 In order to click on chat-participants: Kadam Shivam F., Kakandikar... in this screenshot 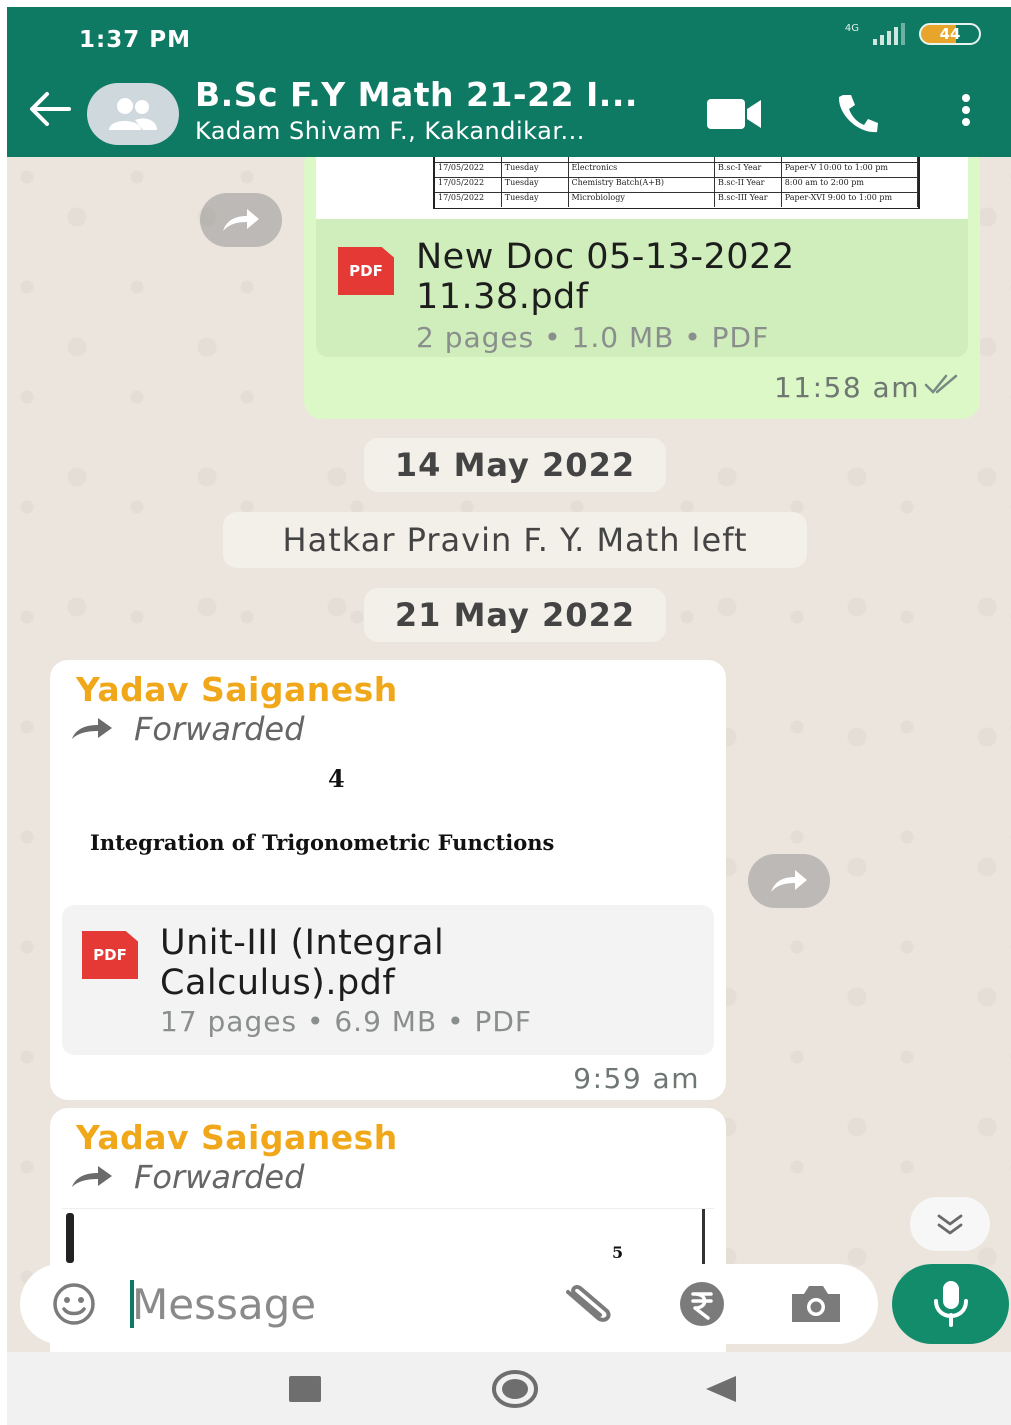, I will do `click(390, 131)`.